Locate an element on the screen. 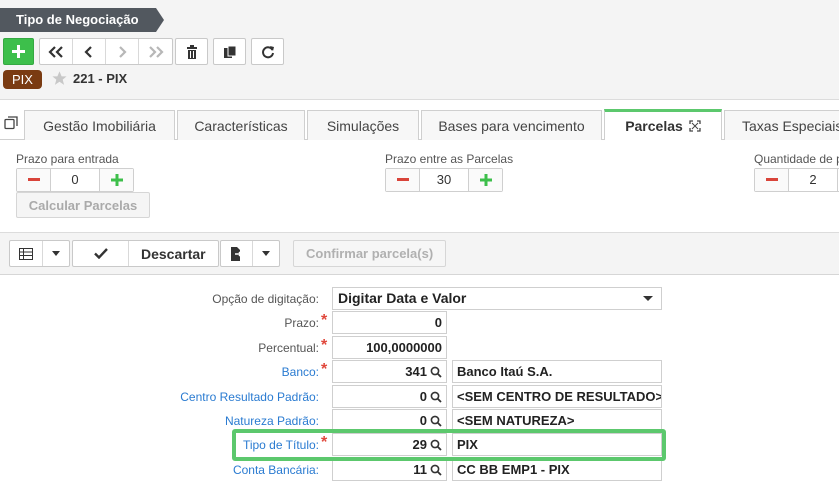  grid-view-button is located at coordinates (26, 253).